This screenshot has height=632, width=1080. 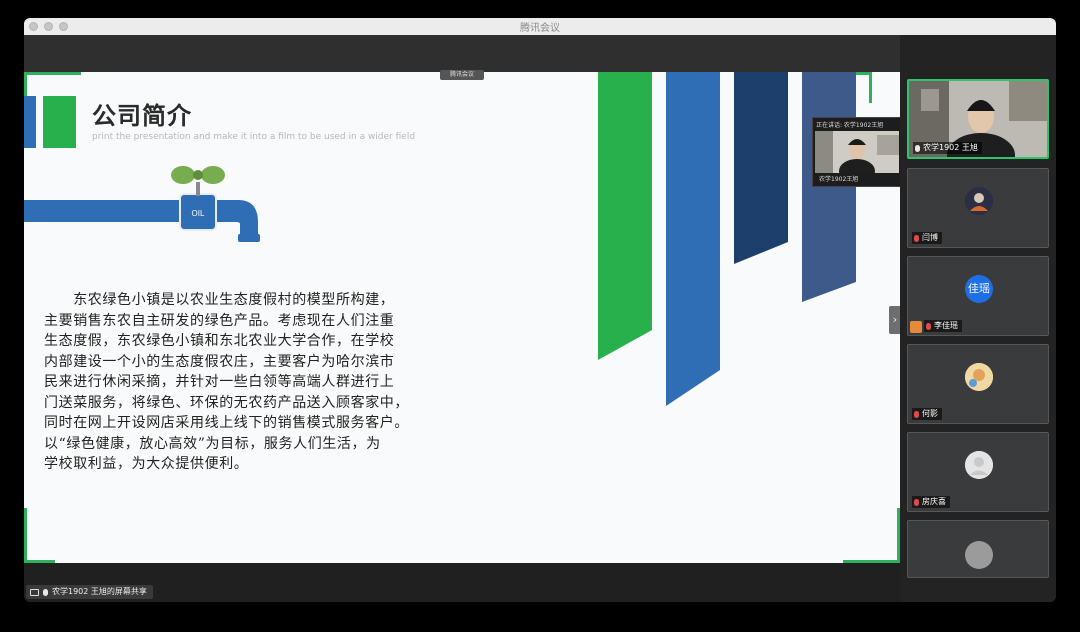 What do you see at coordinates (462, 582) in the screenshot?
I see `bottom-status-bar: 农学1902 王旭的屏幕共享` at bounding box center [462, 582].